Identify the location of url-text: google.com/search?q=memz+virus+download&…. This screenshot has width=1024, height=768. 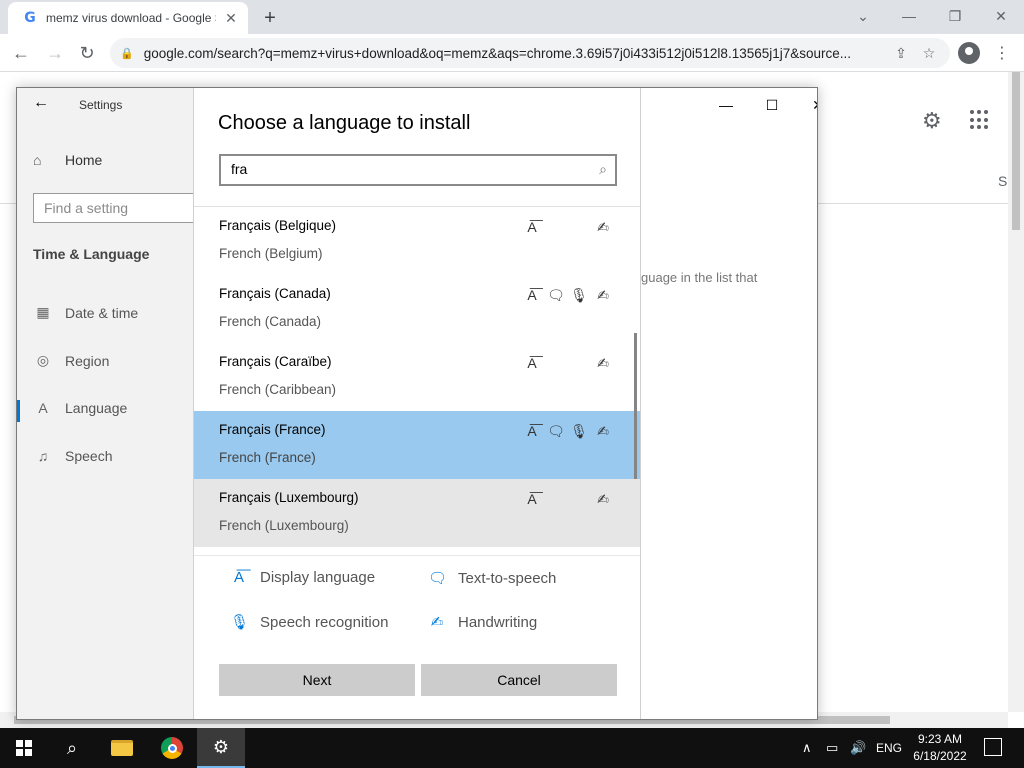
(514, 53).